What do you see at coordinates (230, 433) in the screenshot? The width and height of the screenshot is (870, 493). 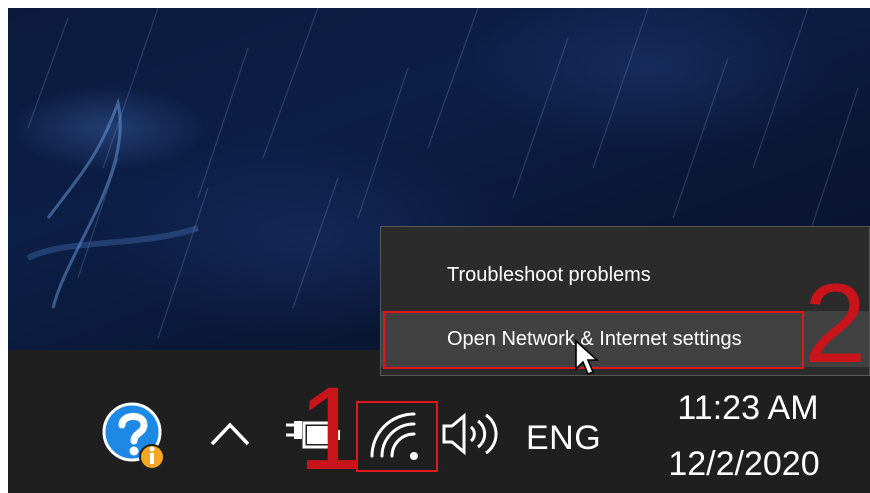 I see `chevron-up-icon` at bounding box center [230, 433].